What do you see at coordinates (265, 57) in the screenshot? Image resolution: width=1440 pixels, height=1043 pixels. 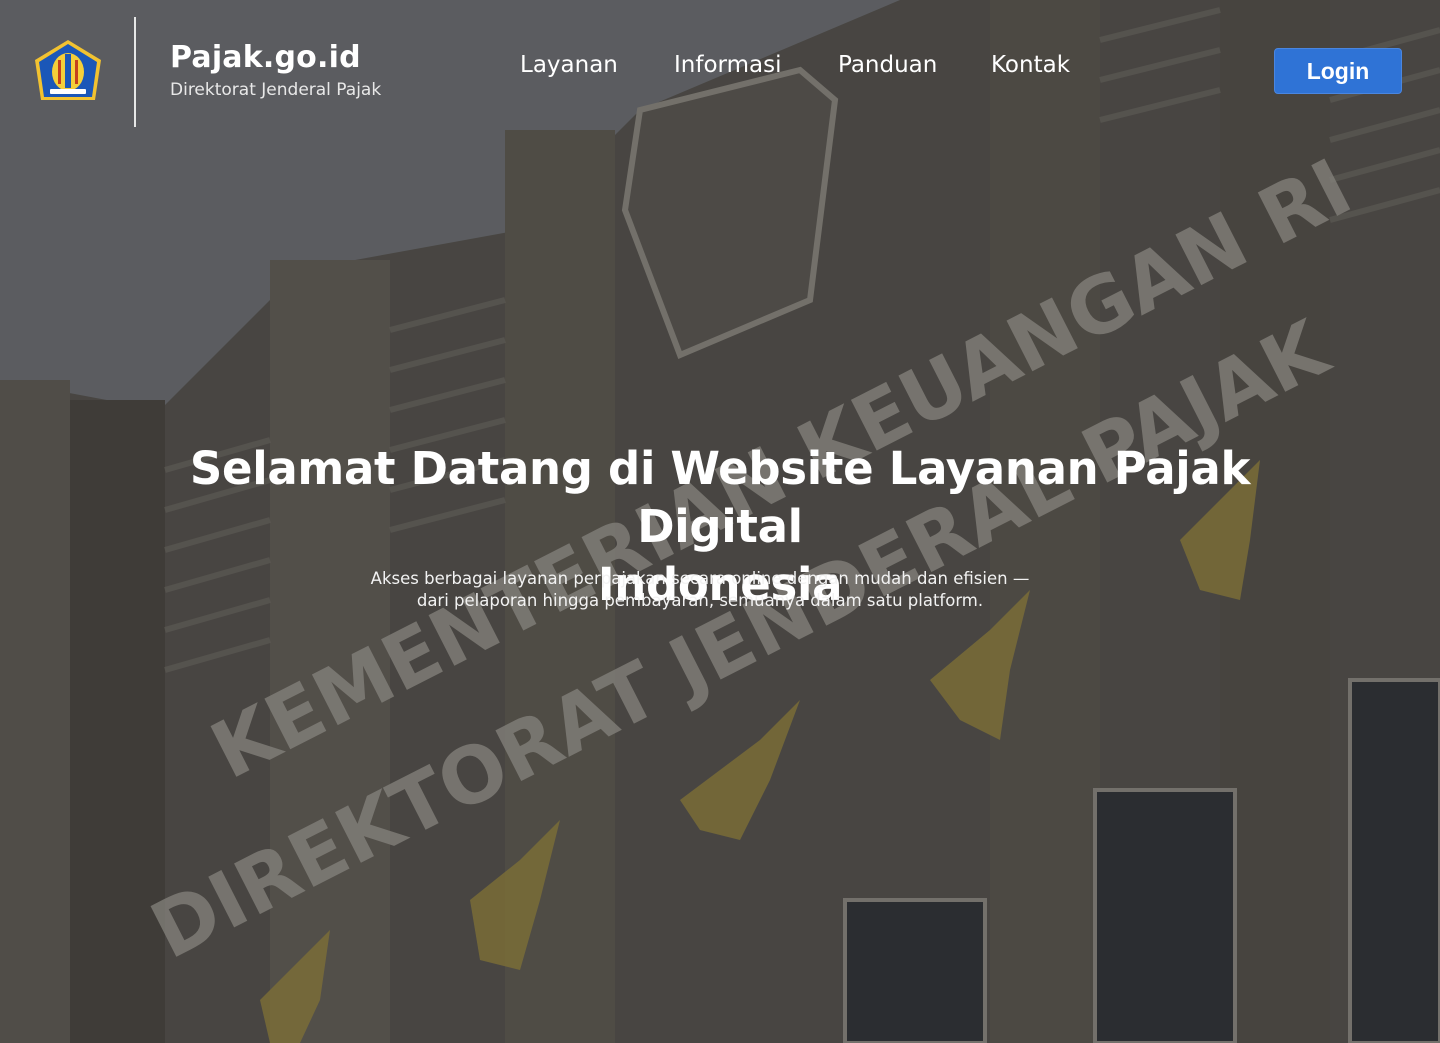 I see `brand-title: Pajak.go.id` at bounding box center [265, 57].